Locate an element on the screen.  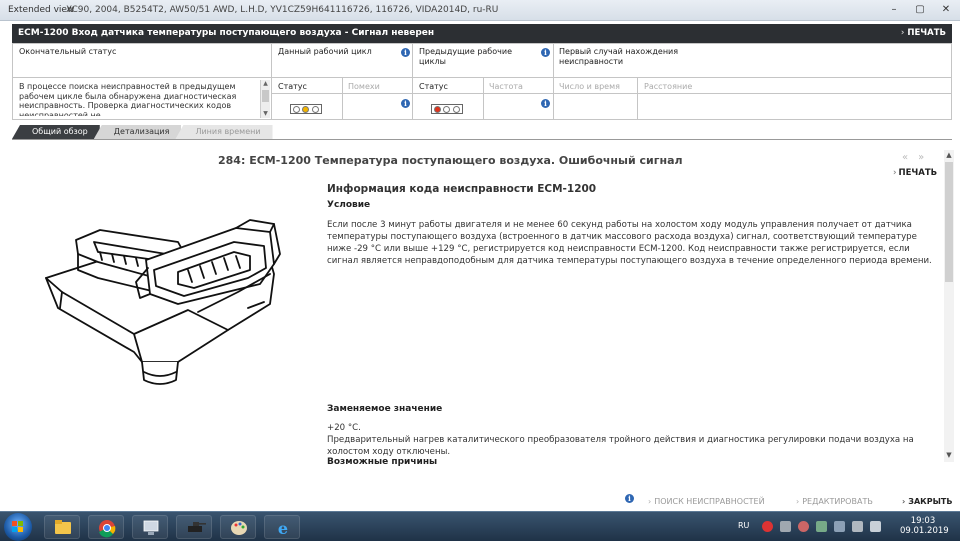
volume-icon is located at coordinates (875, 526).